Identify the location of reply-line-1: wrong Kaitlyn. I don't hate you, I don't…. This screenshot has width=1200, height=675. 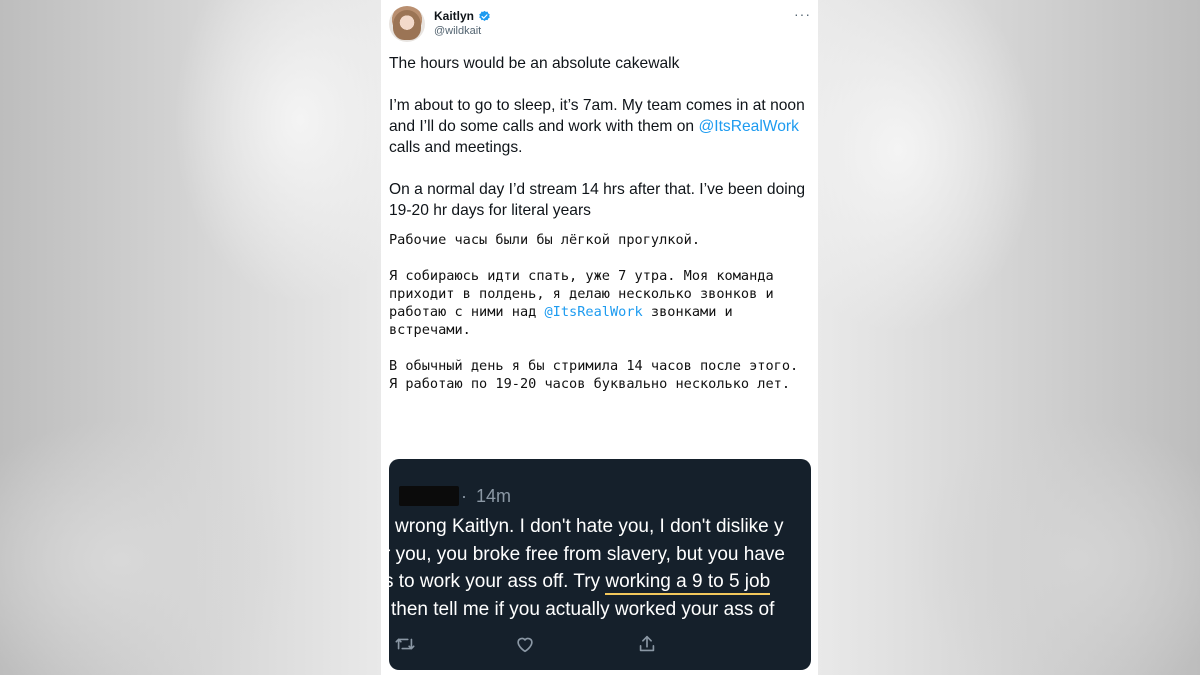
(589, 526).